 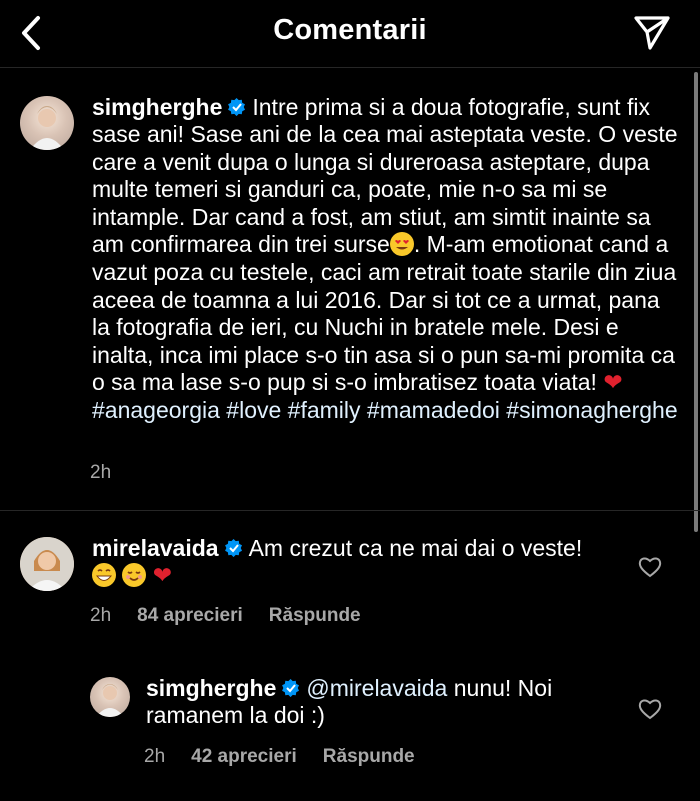 I want to click on hashtag-link: #simonagherghe, so click(x=591, y=410).